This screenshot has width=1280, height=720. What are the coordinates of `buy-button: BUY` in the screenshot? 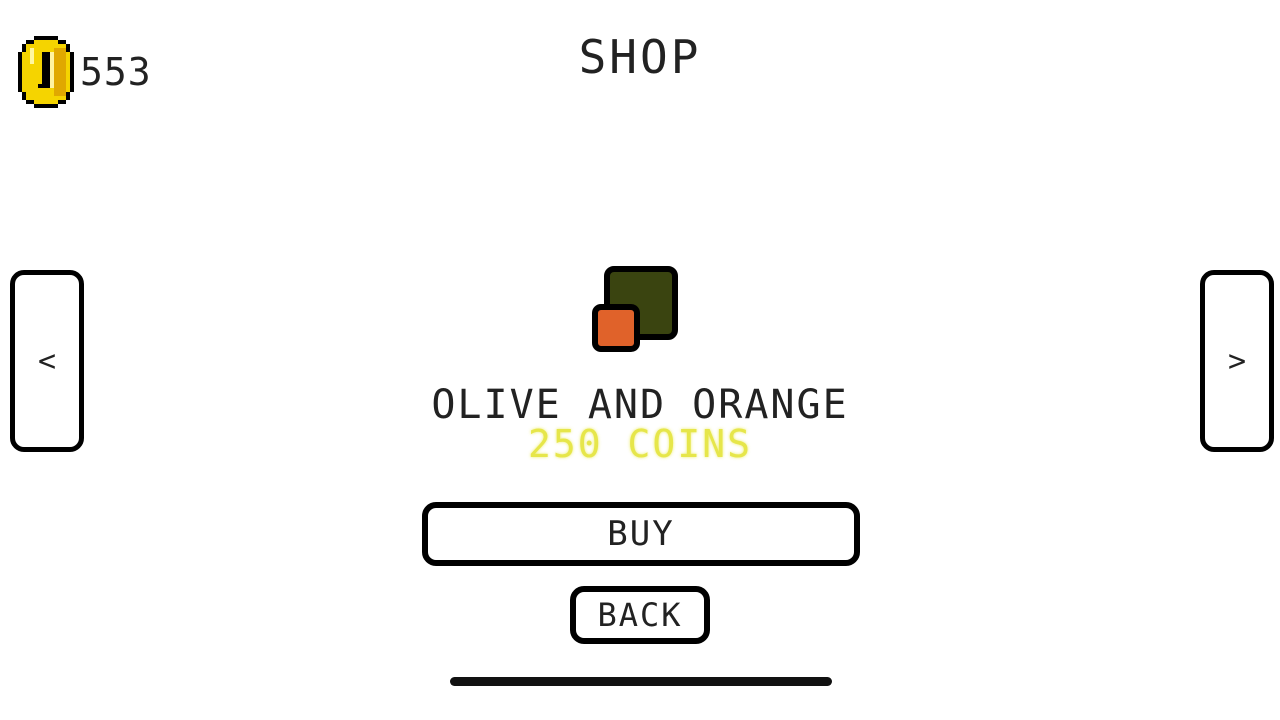 It's located at (641, 534).